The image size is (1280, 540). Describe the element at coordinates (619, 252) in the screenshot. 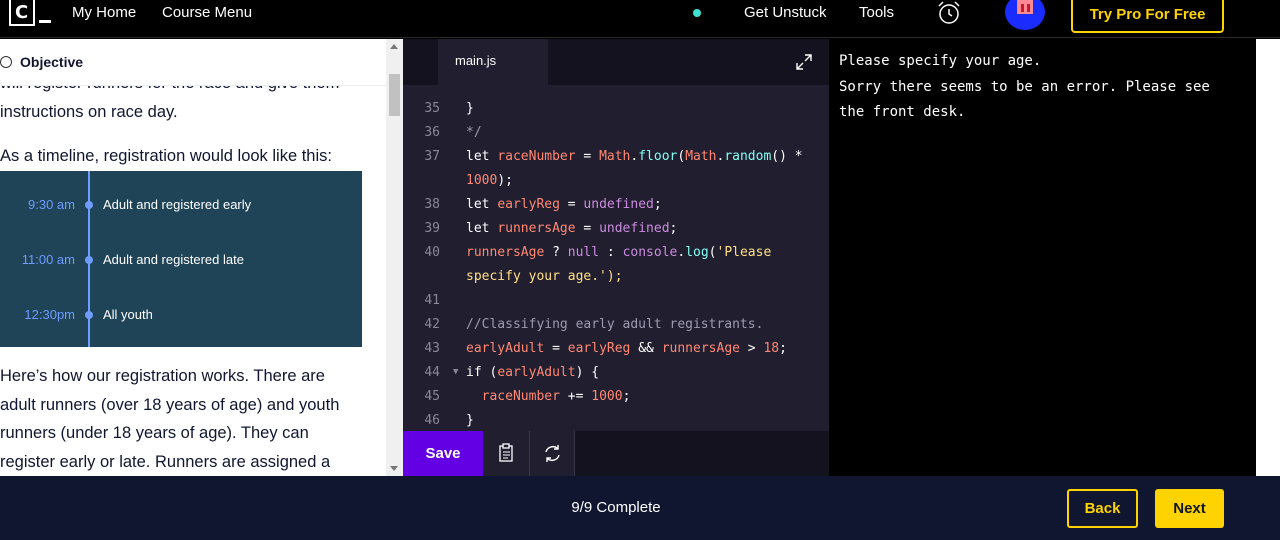

I see `code-line: runnersAge ? null : console.log('Please` at that location.